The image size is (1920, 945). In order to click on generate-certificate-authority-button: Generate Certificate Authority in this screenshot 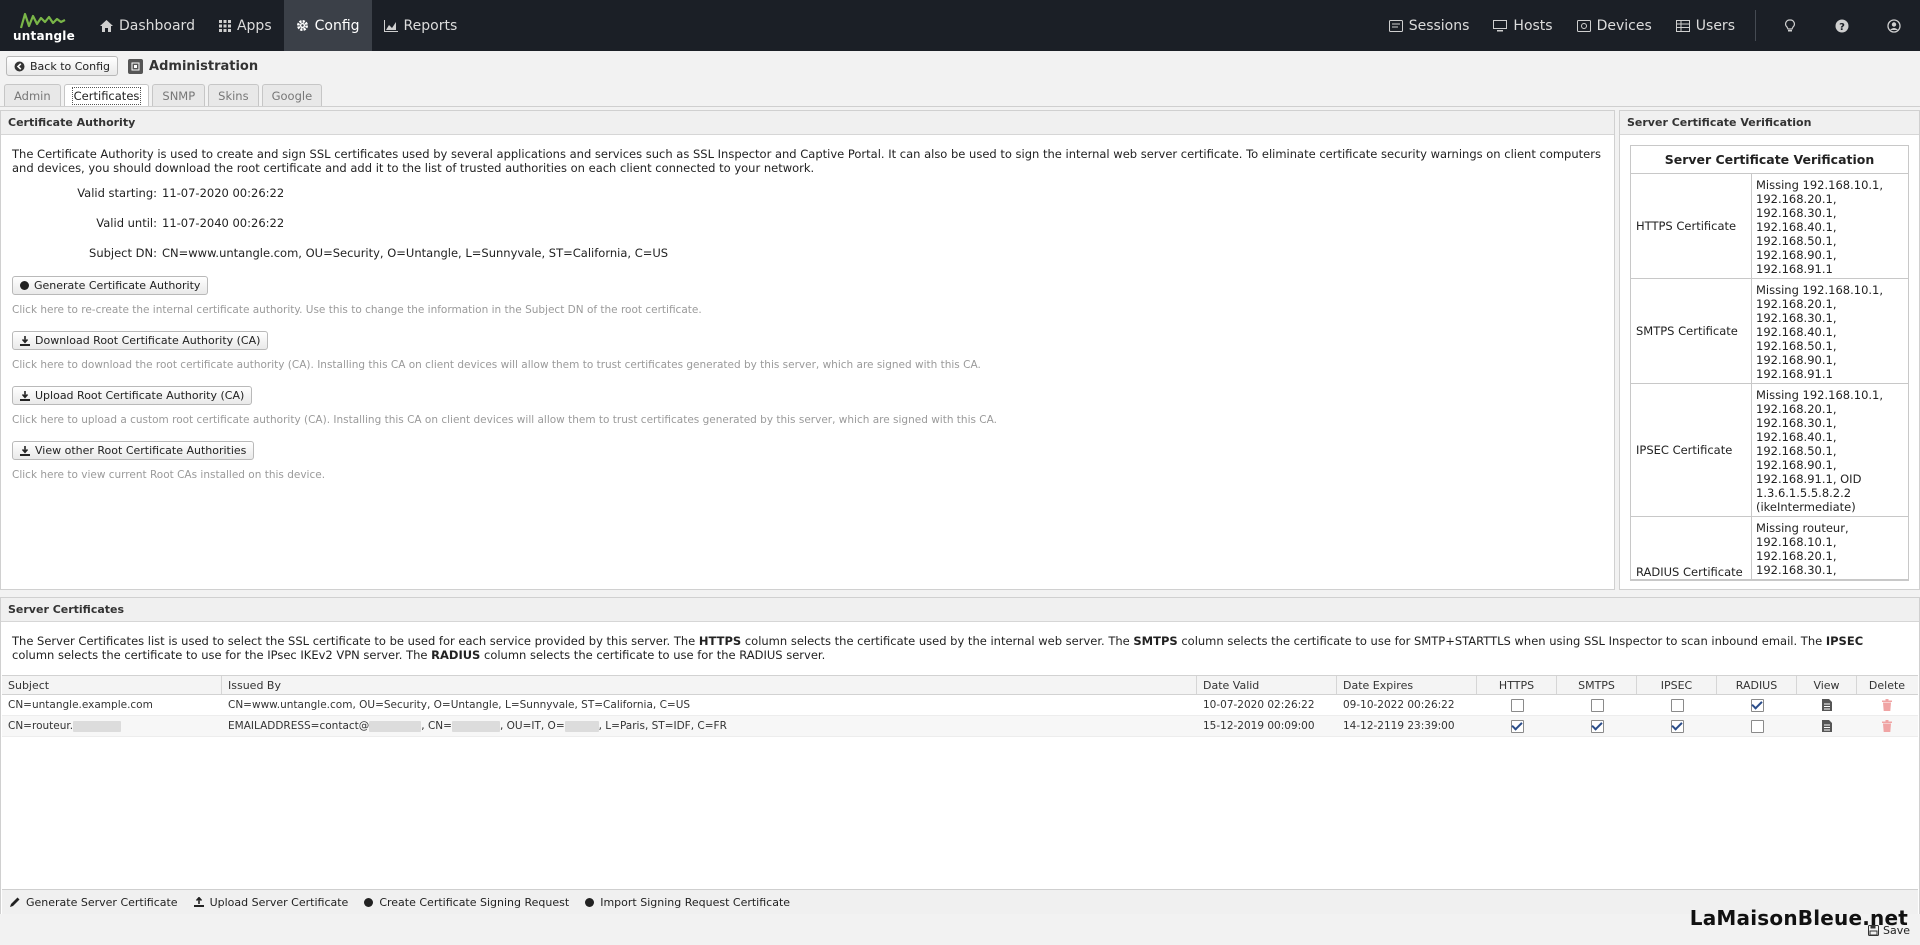, I will do `click(110, 285)`.